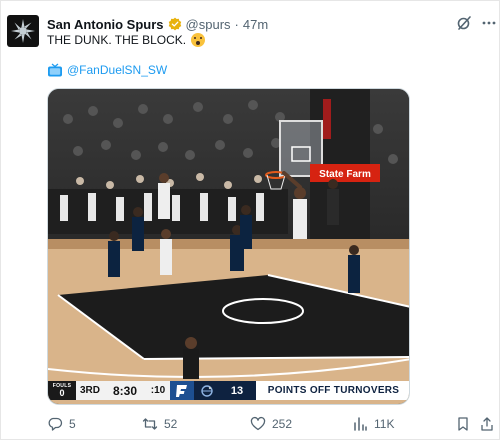 This screenshot has height=440, width=500. I want to click on post-text-content: THE DUNK. THE BLOCK., so click(117, 40).